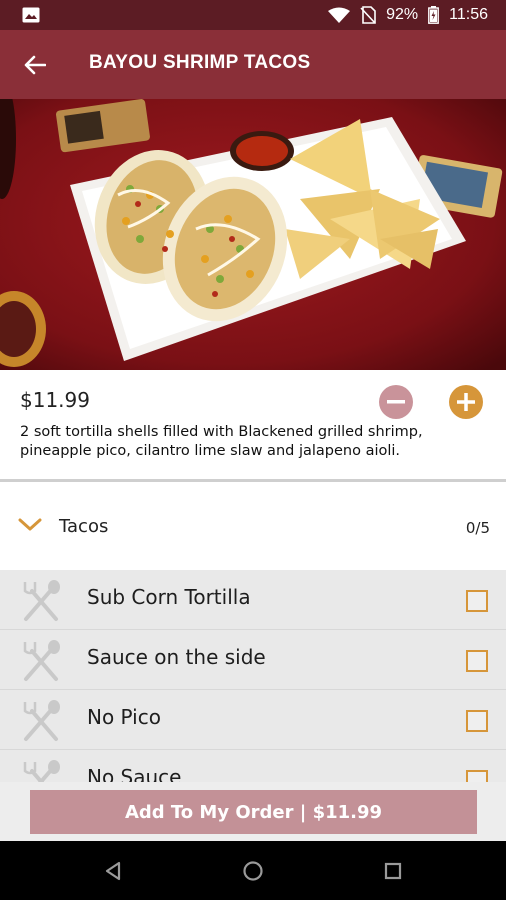 The height and width of the screenshot is (900, 506). Describe the element at coordinates (368, 15) in the screenshot. I see `no-sim-icon` at that location.